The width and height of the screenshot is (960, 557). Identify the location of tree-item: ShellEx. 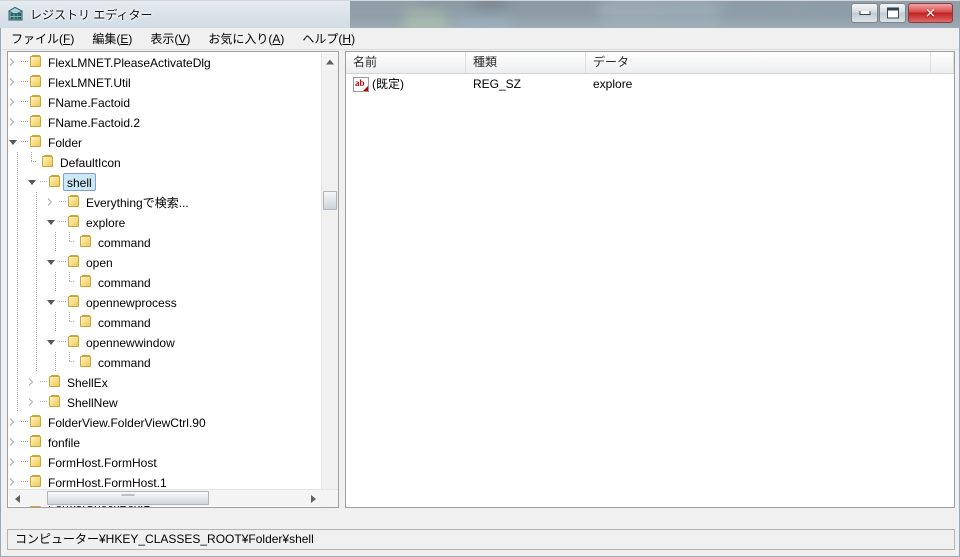
(165, 382).